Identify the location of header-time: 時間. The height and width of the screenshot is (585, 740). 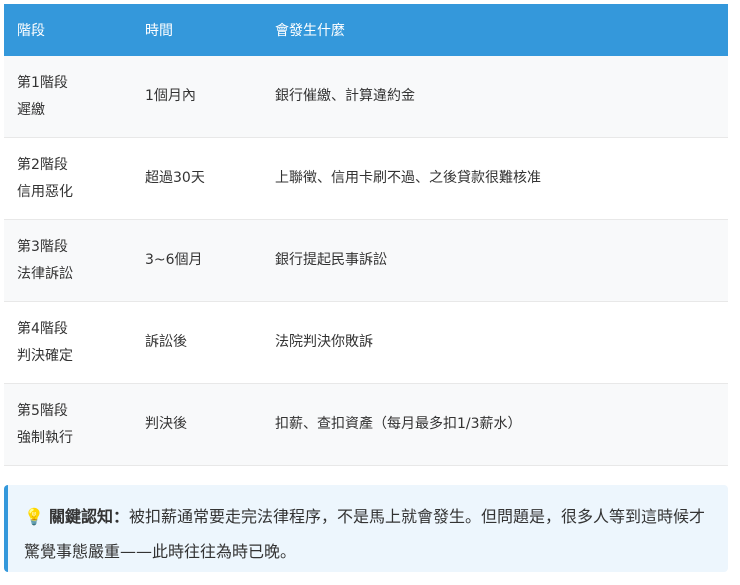
(197, 30).